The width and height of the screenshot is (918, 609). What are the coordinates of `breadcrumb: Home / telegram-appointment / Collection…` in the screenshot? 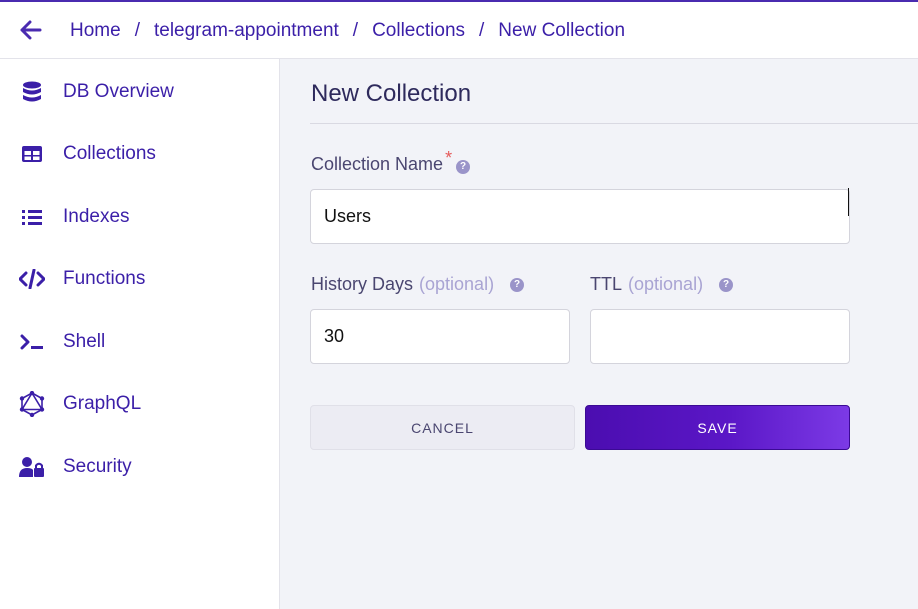 It's located at (347, 31).